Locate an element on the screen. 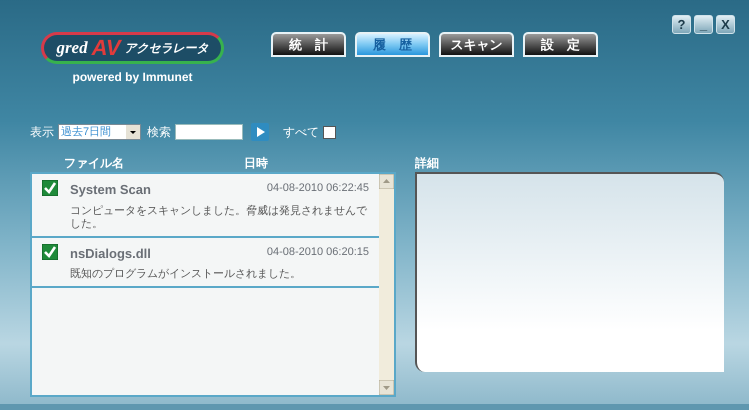  logo-brand: gred is located at coordinates (72, 48).